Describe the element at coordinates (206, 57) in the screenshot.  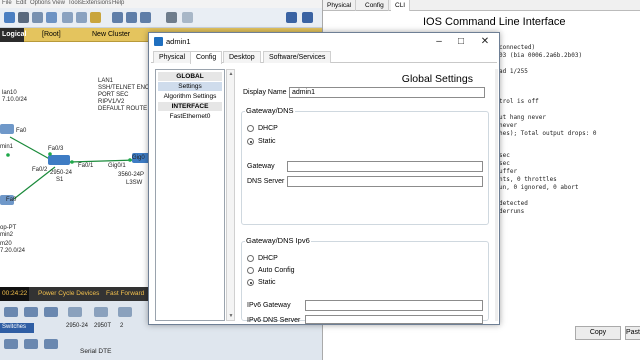
I see `tab-config: Config` at that location.